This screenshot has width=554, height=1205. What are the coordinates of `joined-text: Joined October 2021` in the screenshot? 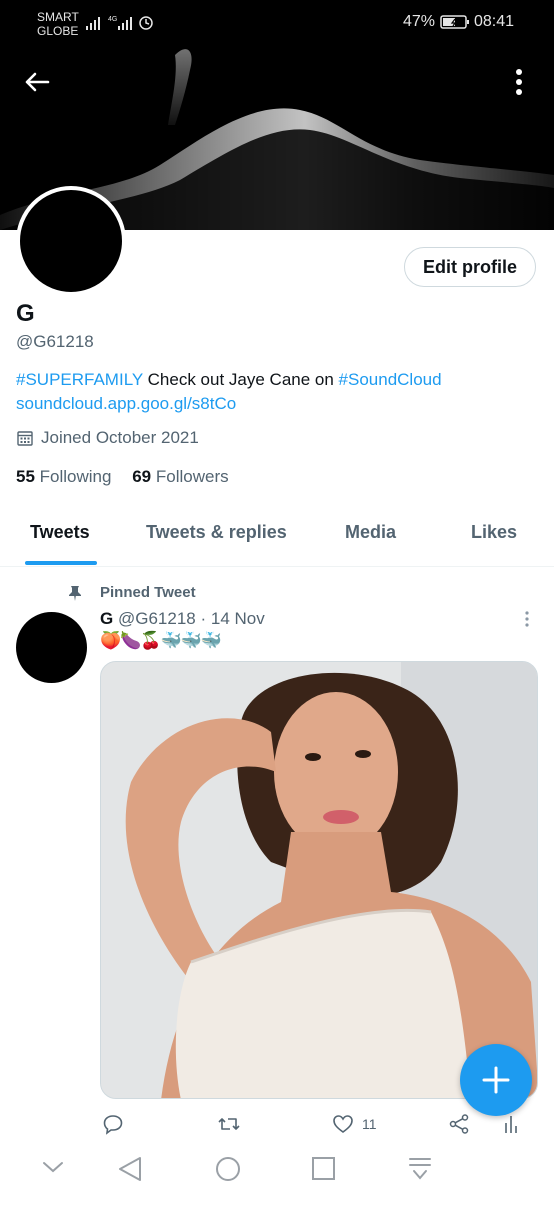 It's located at (120, 437).